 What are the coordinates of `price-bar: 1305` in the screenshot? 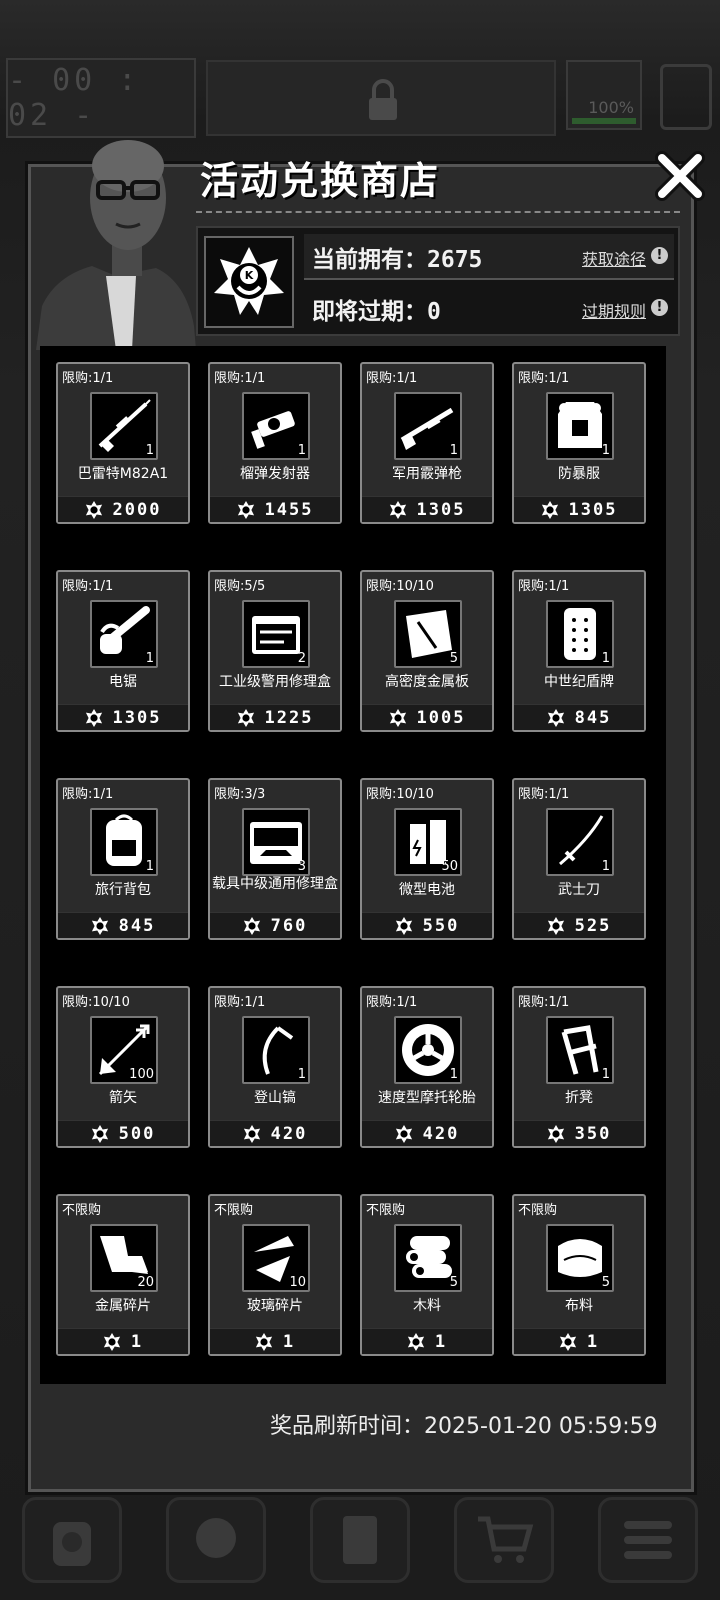 It's located at (579, 509).